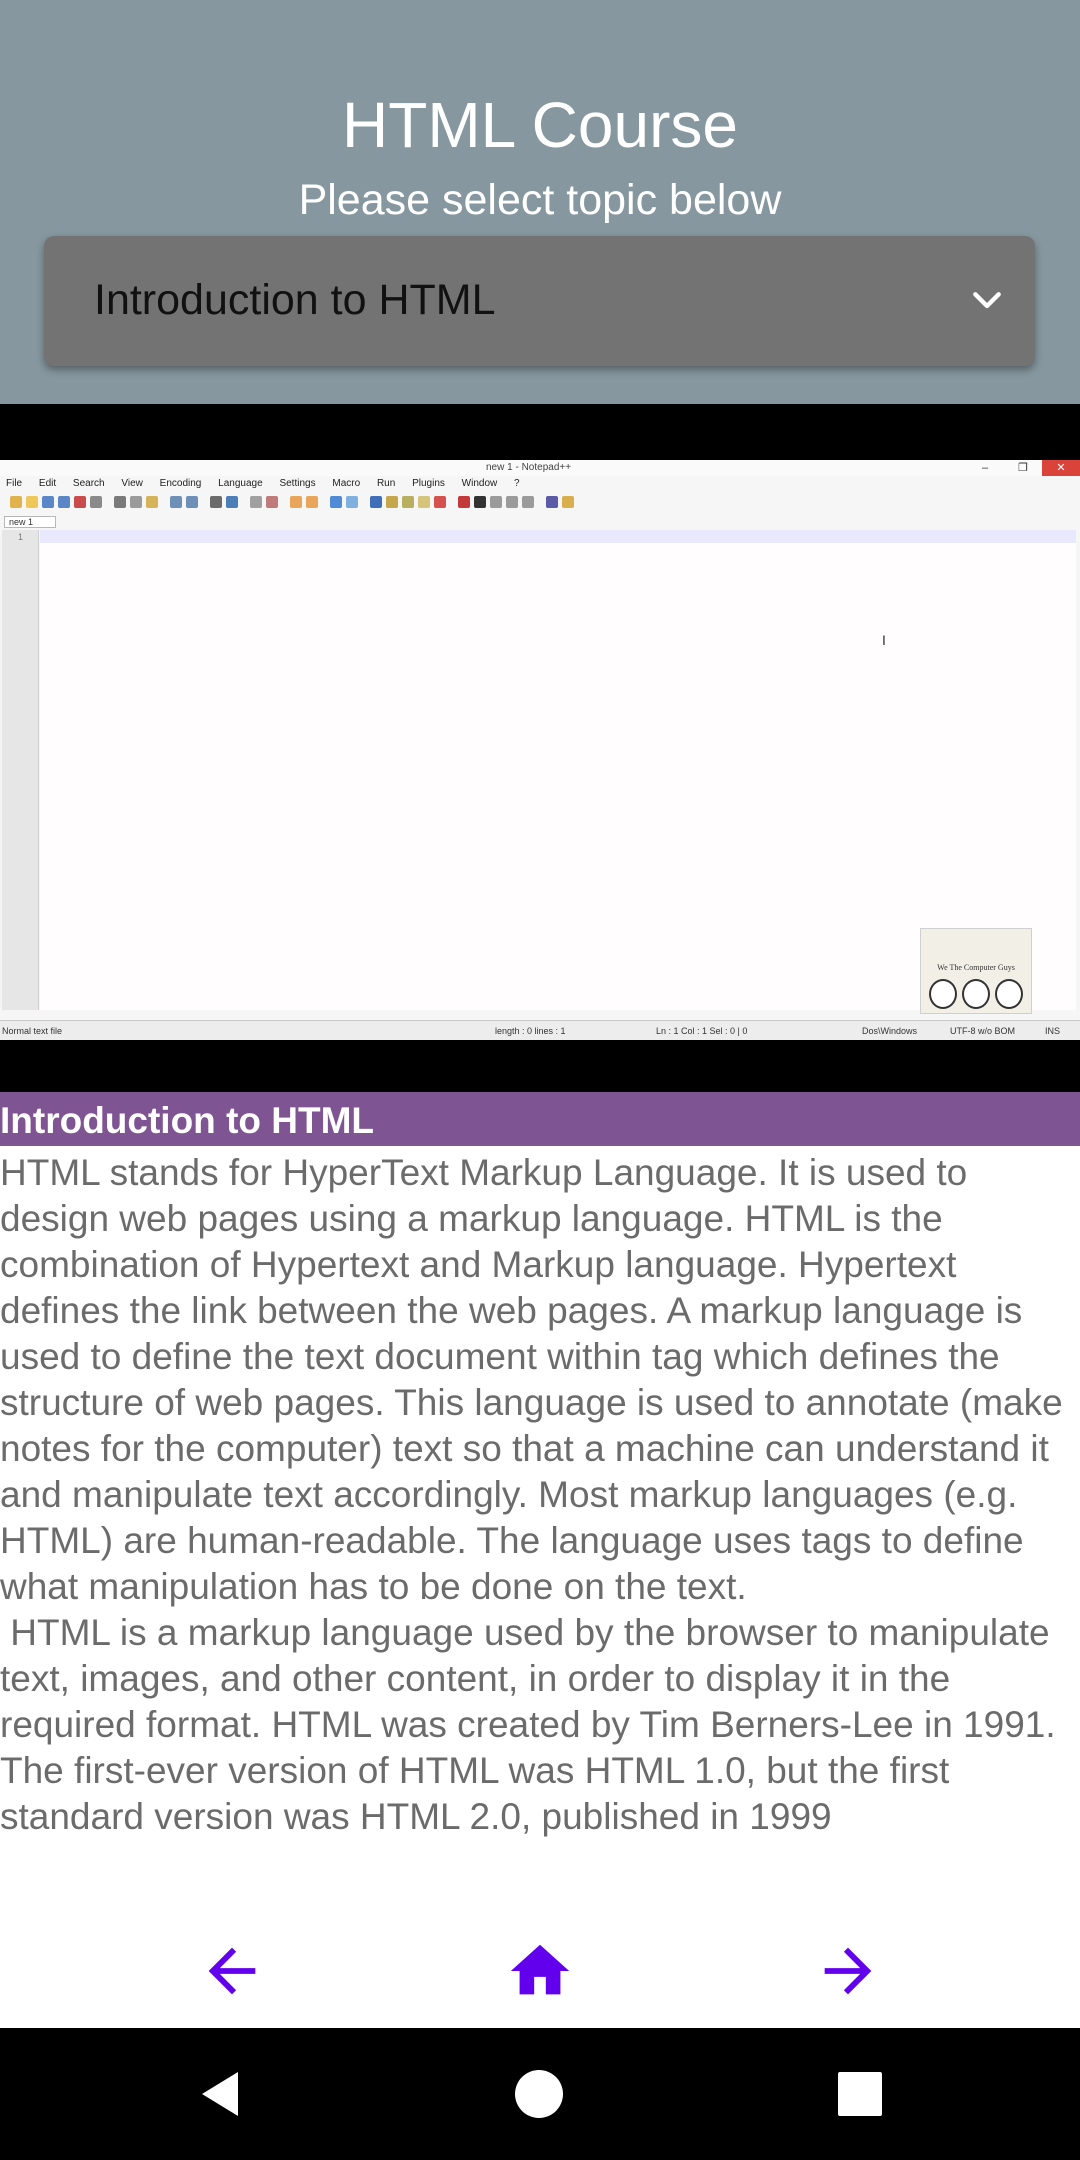 The width and height of the screenshot is (1080, 2160). Describe the element at coordinates (983, 1031) in the screenshot. I see `status-encoding: UTF-8 w/o BOM` at that location.